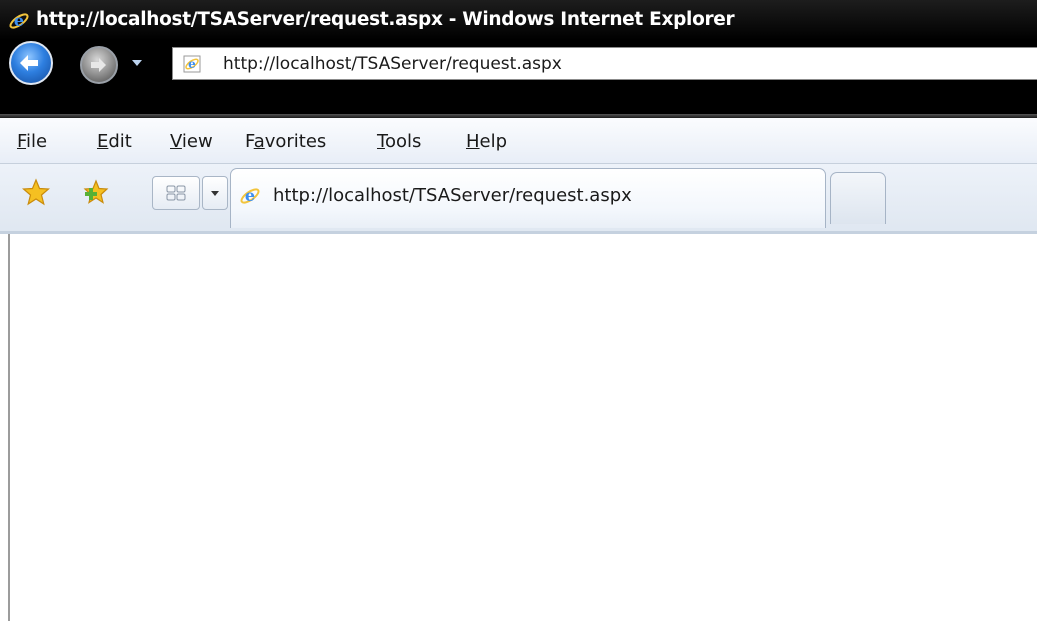  I want to click on forward-arrow-icon, so click(99, 65).